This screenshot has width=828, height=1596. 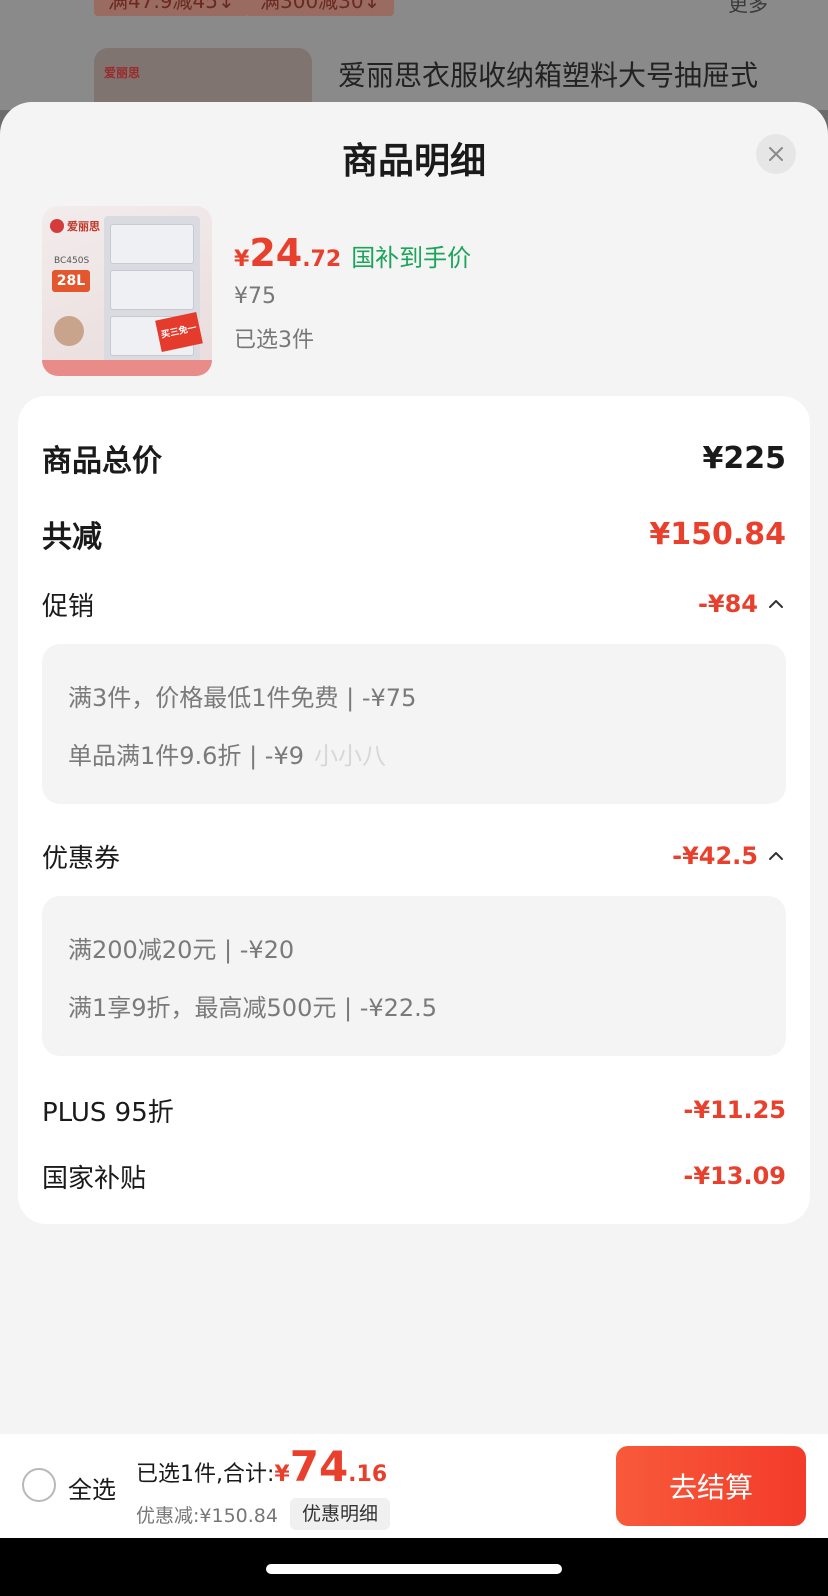 I want to click on bg-coupon-chip: 满47.9减45↓, so click(x=171, y=8).